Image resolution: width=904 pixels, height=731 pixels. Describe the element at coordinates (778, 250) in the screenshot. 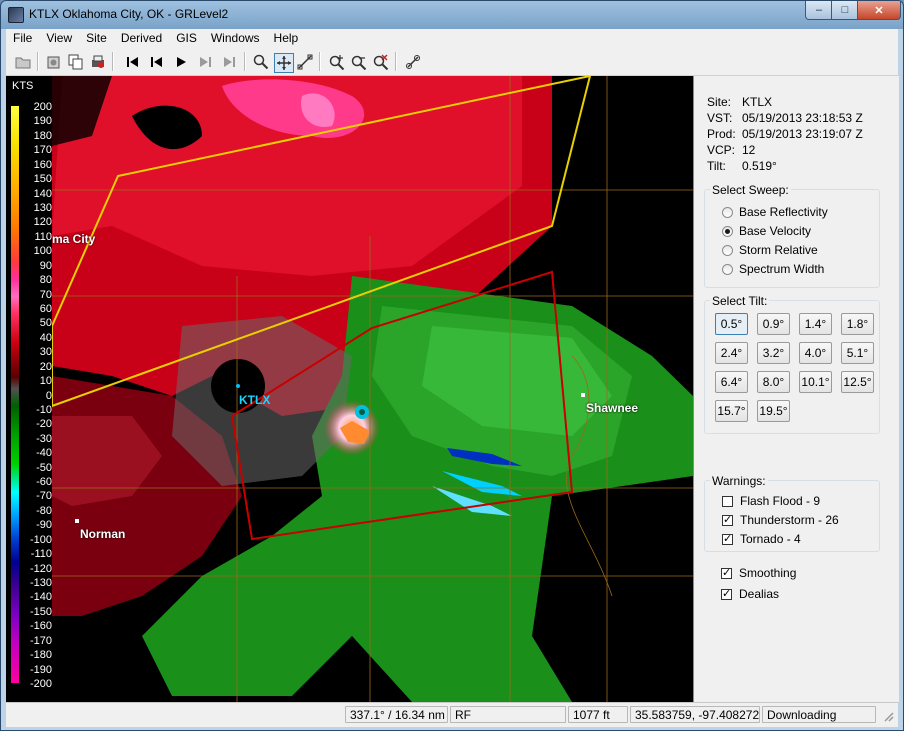

I see `sweep-option-label: Storm Relative` at that location.